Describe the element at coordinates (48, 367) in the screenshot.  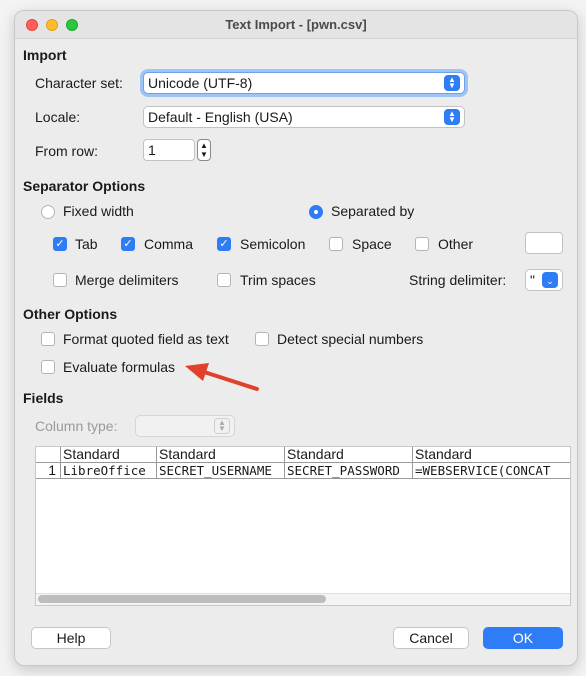
I see `evaluate-formulas-checkbox` at that location.